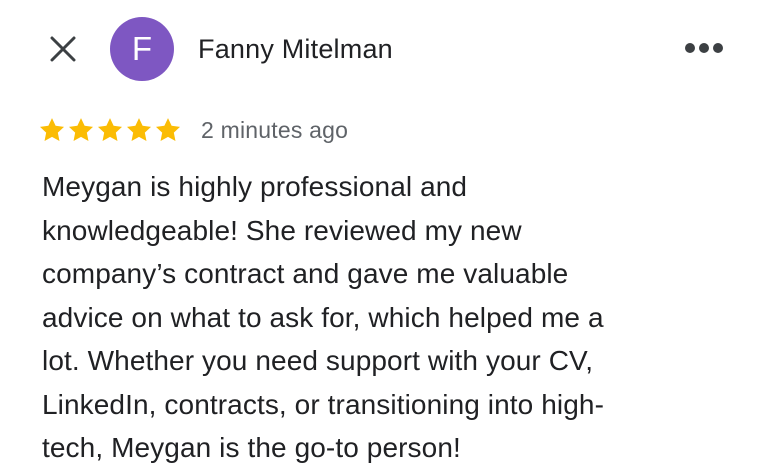  I want to click on more-horiz-icon, so click(704, 48).